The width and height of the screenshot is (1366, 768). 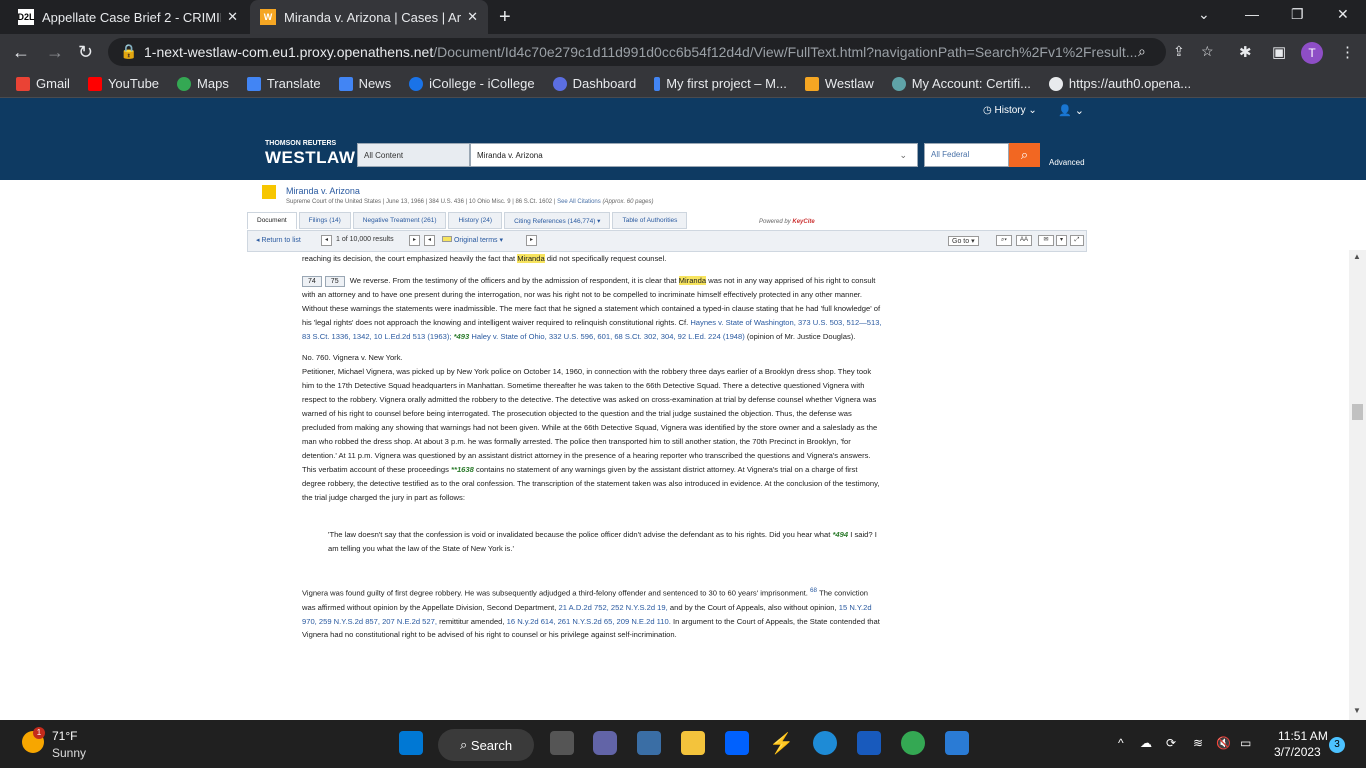 What do you see at coordinates (203, 83) in the screenshot?
I see `bookmark-maps: Maps` at bounding box center [203, 83].